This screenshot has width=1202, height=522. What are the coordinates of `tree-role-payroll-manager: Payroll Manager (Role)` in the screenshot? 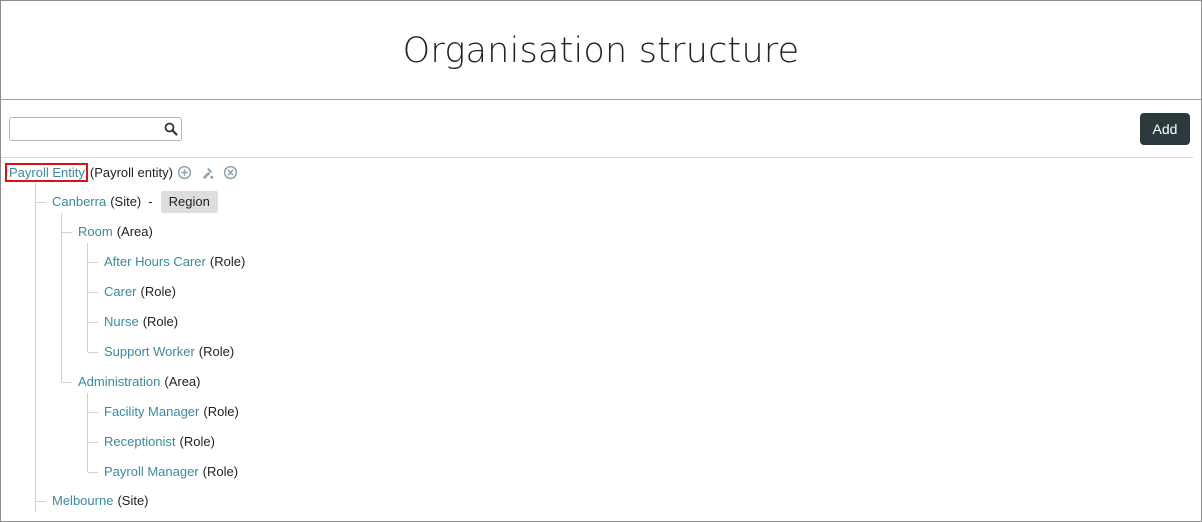 It's located at (171, 472).